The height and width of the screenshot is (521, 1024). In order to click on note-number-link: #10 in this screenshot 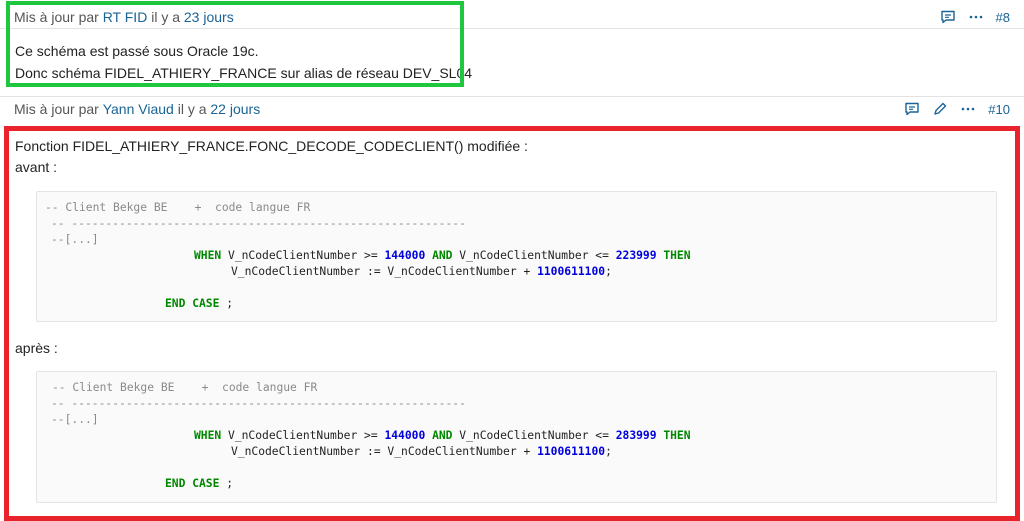, I will do `click(999, 109)`.